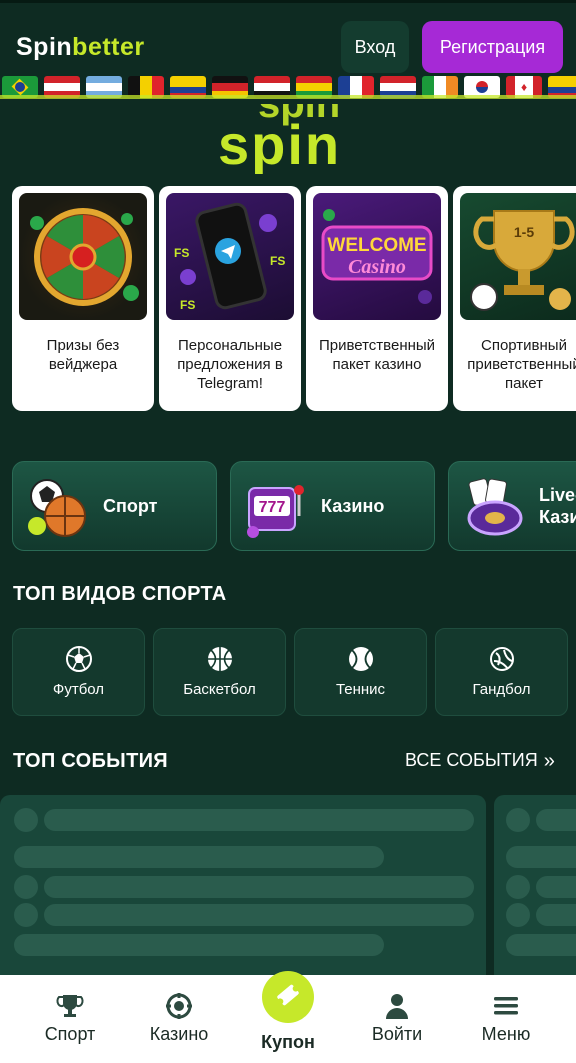 Image resolution: width=576 pixels, height=1063 pixels. Describe the element at coordinates (272, 507) in the screenshot. I see `svg-text: 777` at that location.